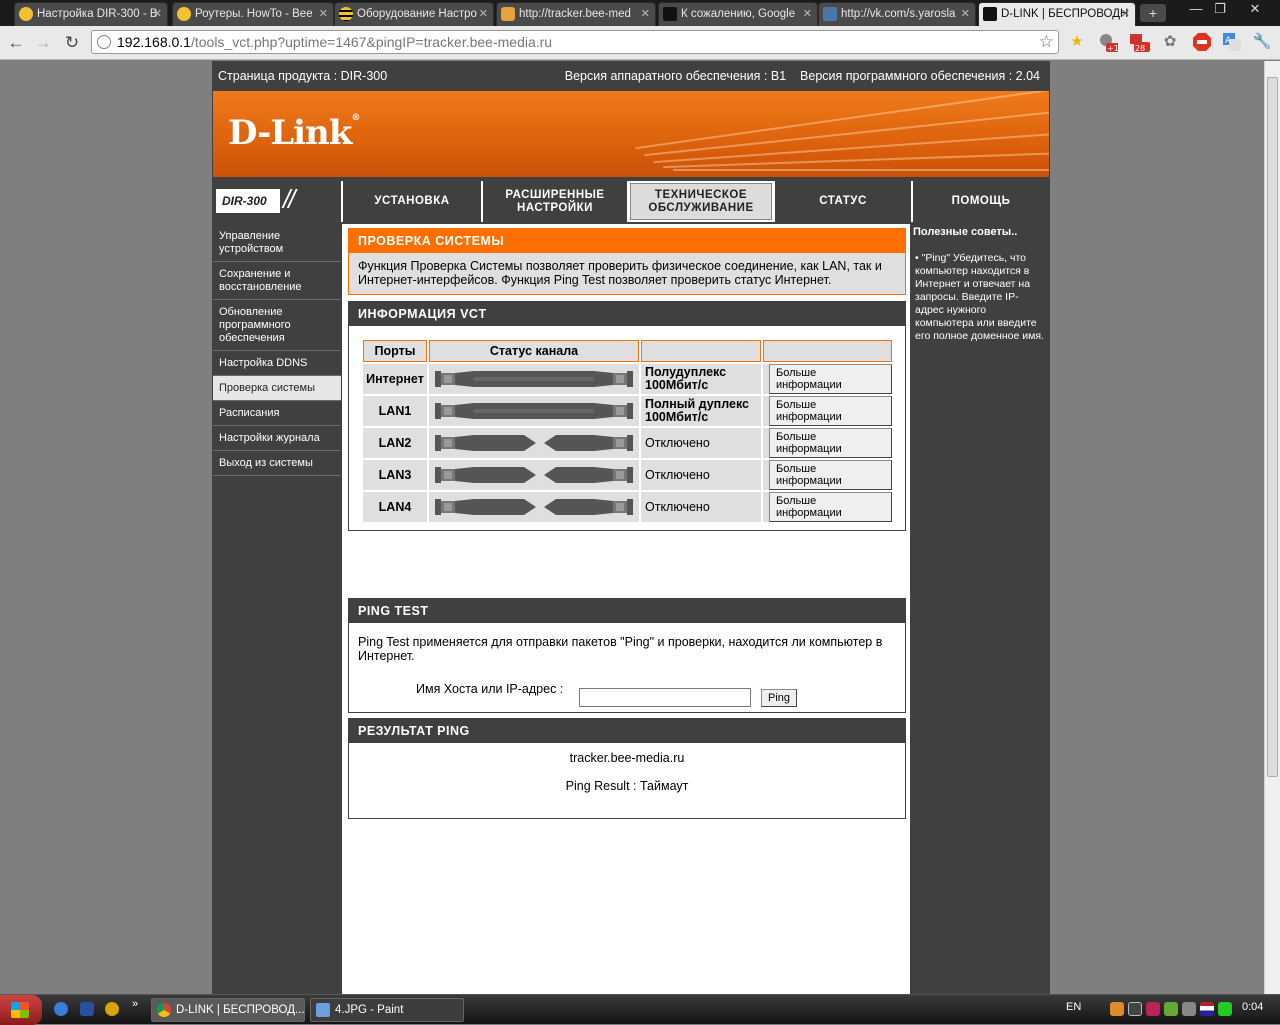 Image resolution: width=1280 pixels, height=1025 pixels. What do you see at coordinates (135, 1004) in the screenshot?
I see `quicklaunch-chevron-icon: »` at bounding box center [135, 1004].